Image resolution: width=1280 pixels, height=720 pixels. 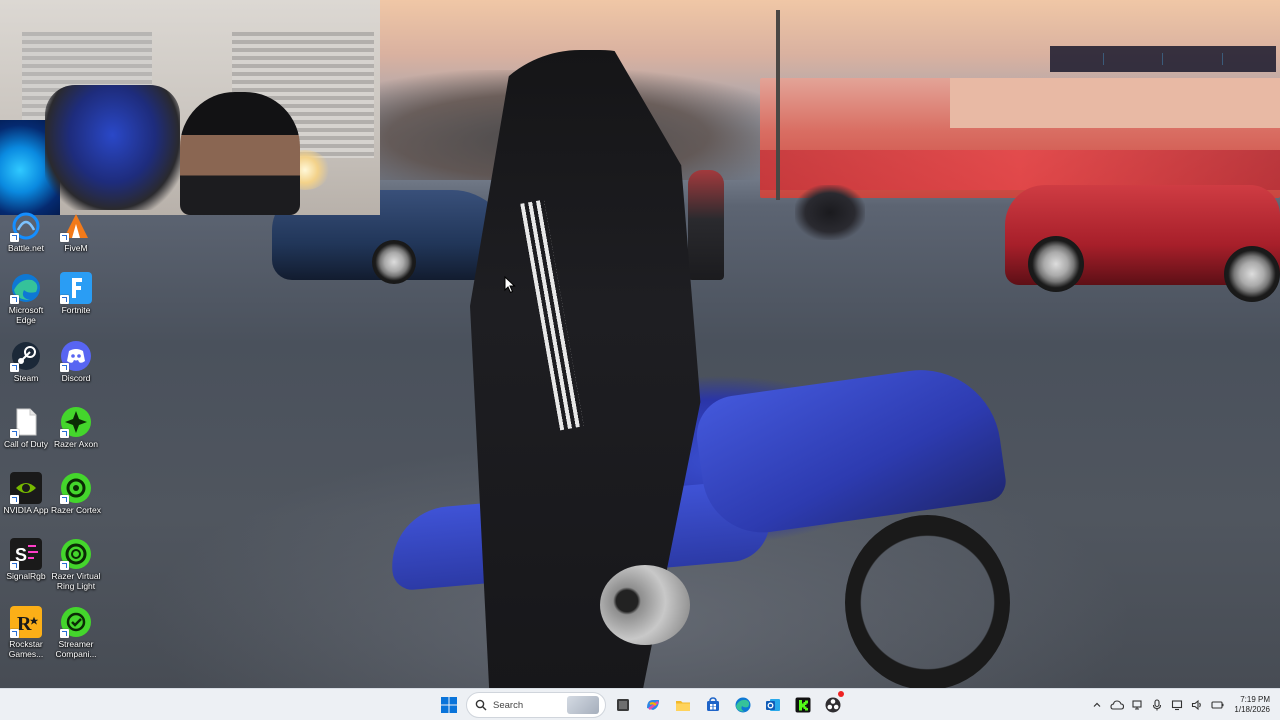 I want to click on store-icon, so click(x=713, y=704).